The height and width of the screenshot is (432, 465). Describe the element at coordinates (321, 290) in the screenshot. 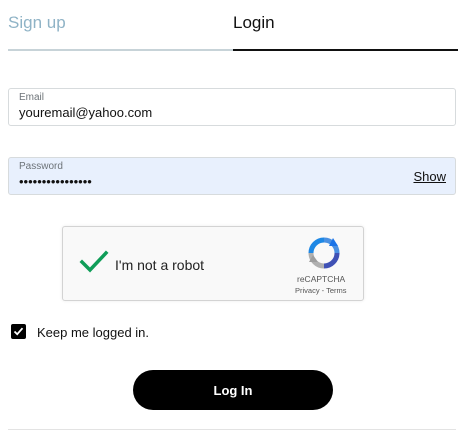

I see `recaptcha-links: Privacy - Terms` at that location.